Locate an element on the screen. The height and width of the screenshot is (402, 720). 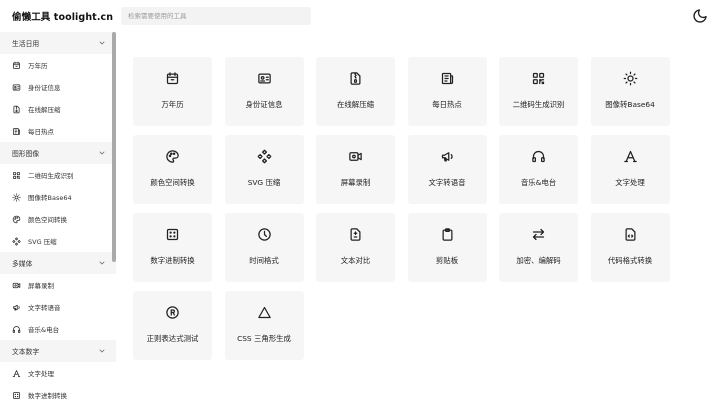
sidebar-item-0-2: 在线解压缩 is located at coordinates (58, 109).